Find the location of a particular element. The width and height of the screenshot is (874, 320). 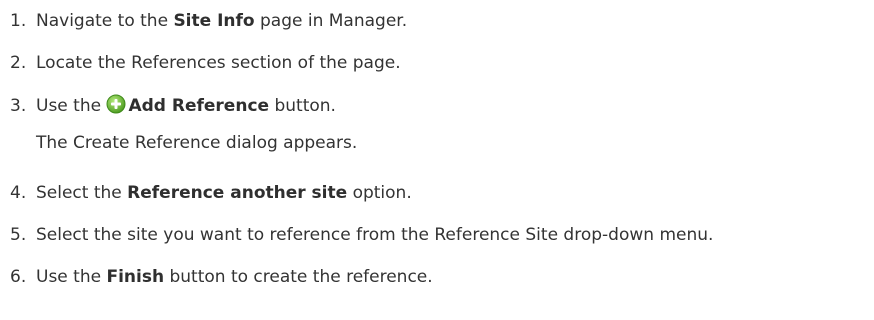

step-number: 5. is located at coordinates (18, 235).